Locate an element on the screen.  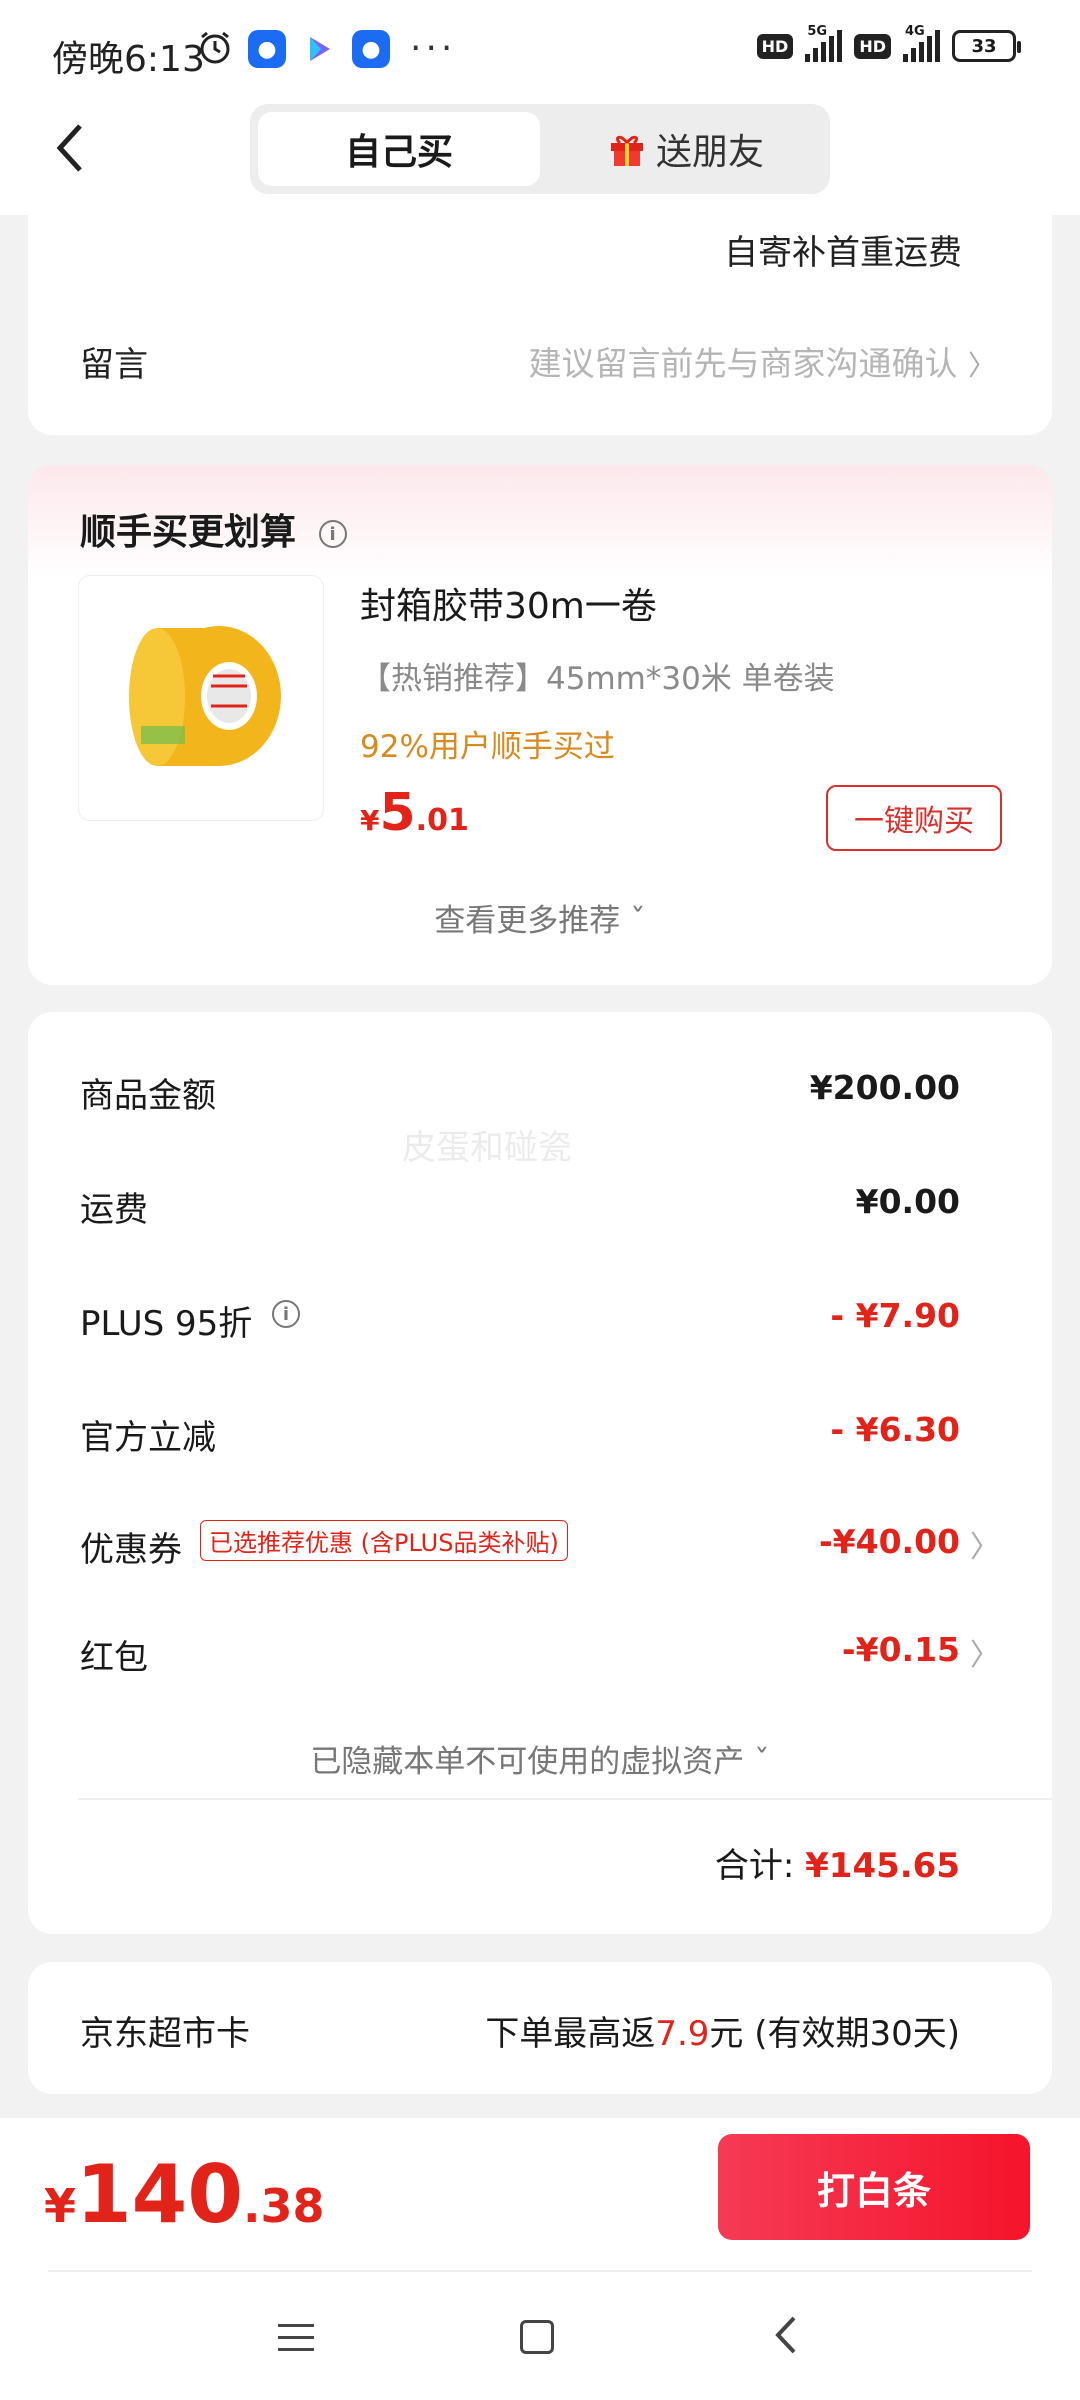
status-right: HD 5G HD 4G 33 is located at coordinates (888, 43).